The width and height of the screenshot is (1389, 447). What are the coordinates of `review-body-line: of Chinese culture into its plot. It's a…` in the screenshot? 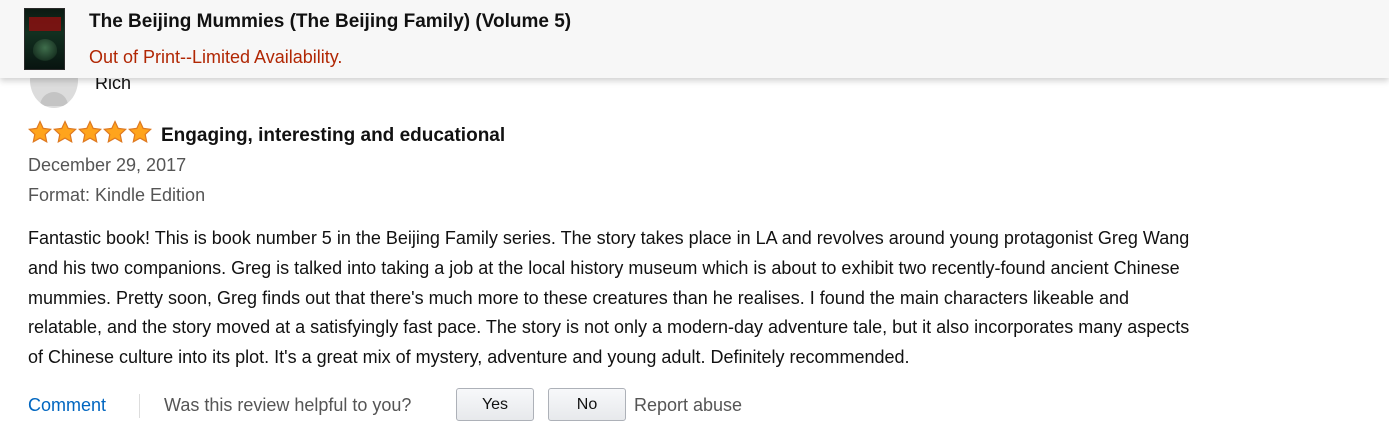 It's located at (469, 357).